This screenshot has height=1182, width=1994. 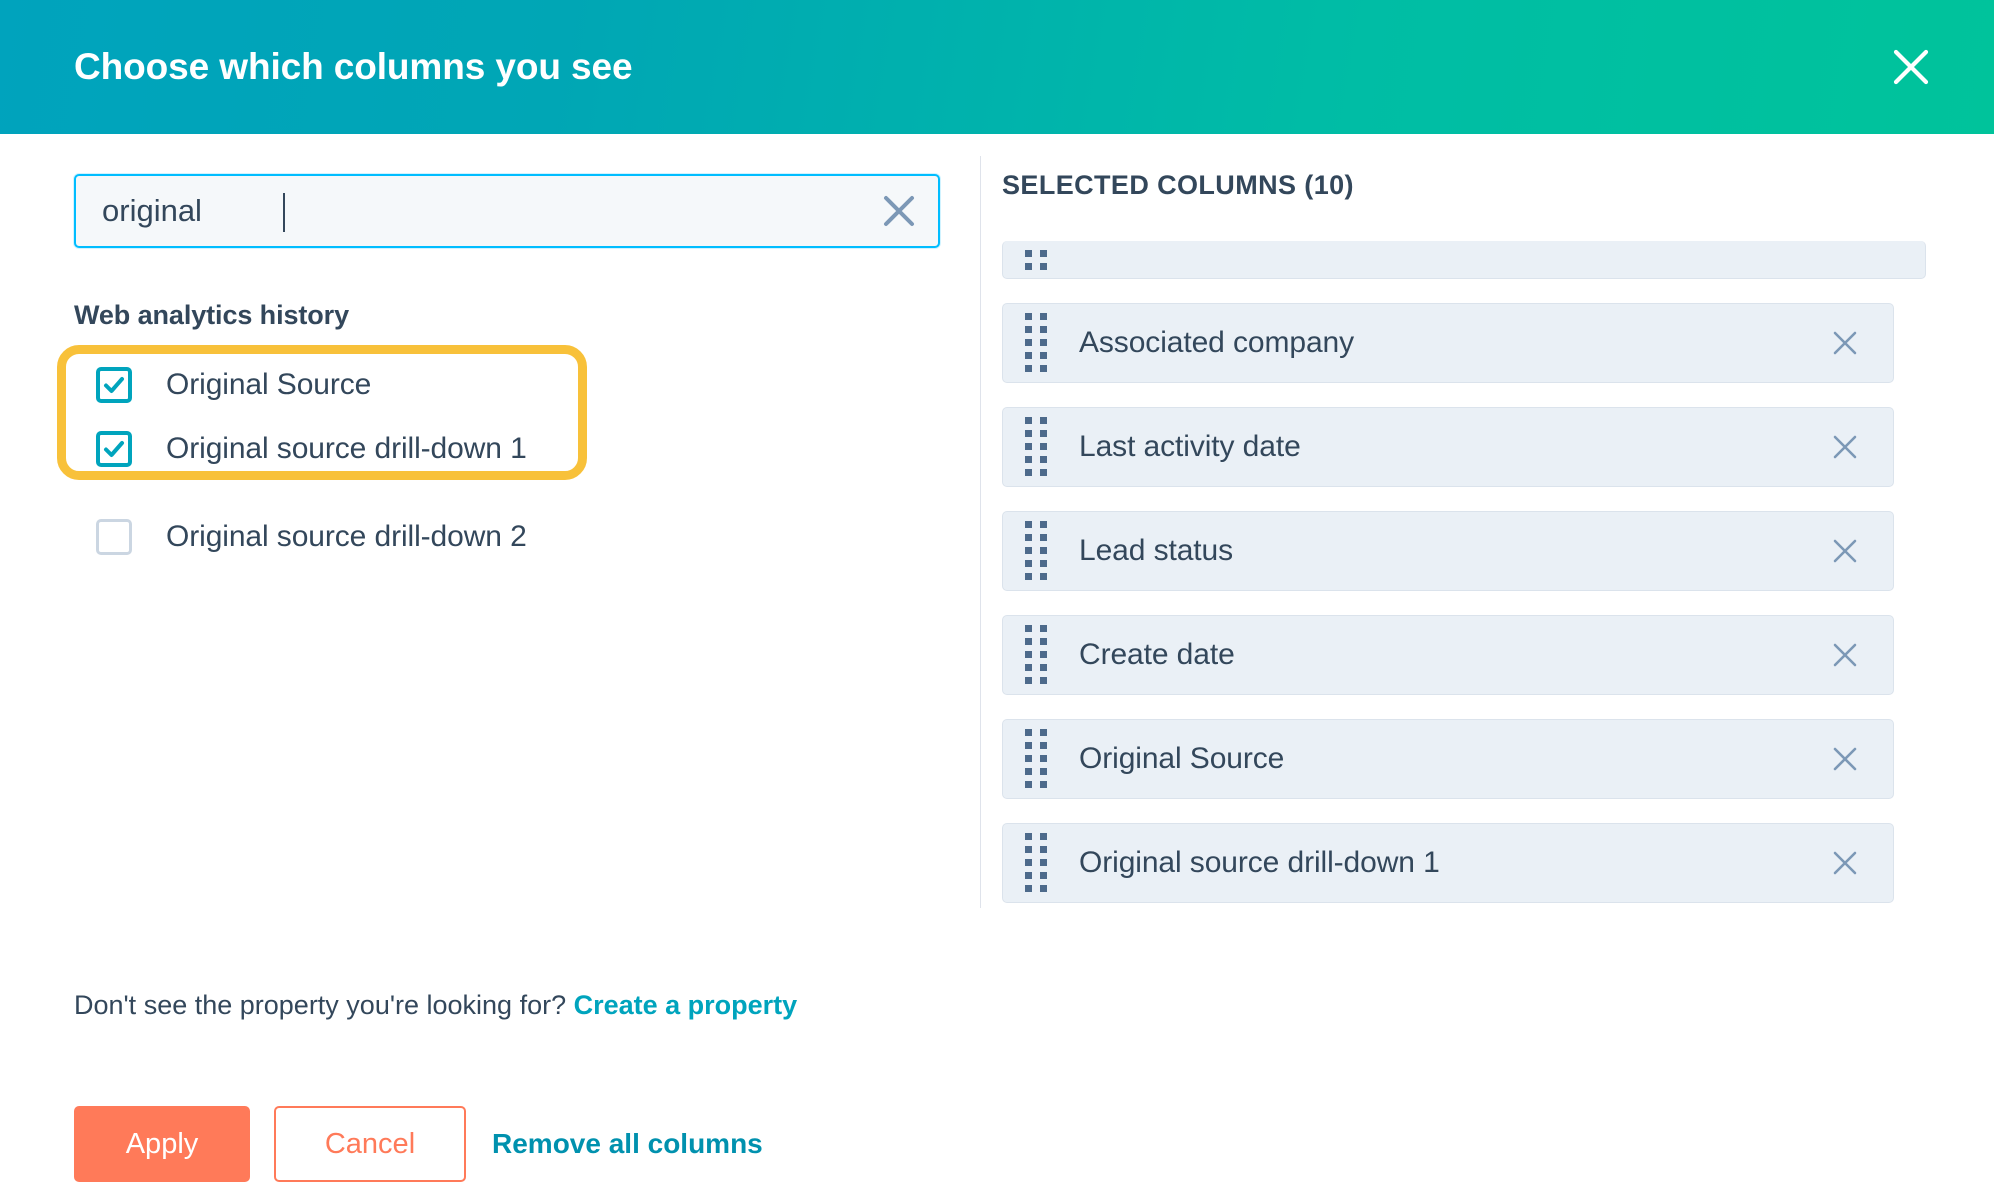 I want to click on checkbox-row-original-source-drill-down-1: Original source drill-down 1, so click(x=354, y=449).